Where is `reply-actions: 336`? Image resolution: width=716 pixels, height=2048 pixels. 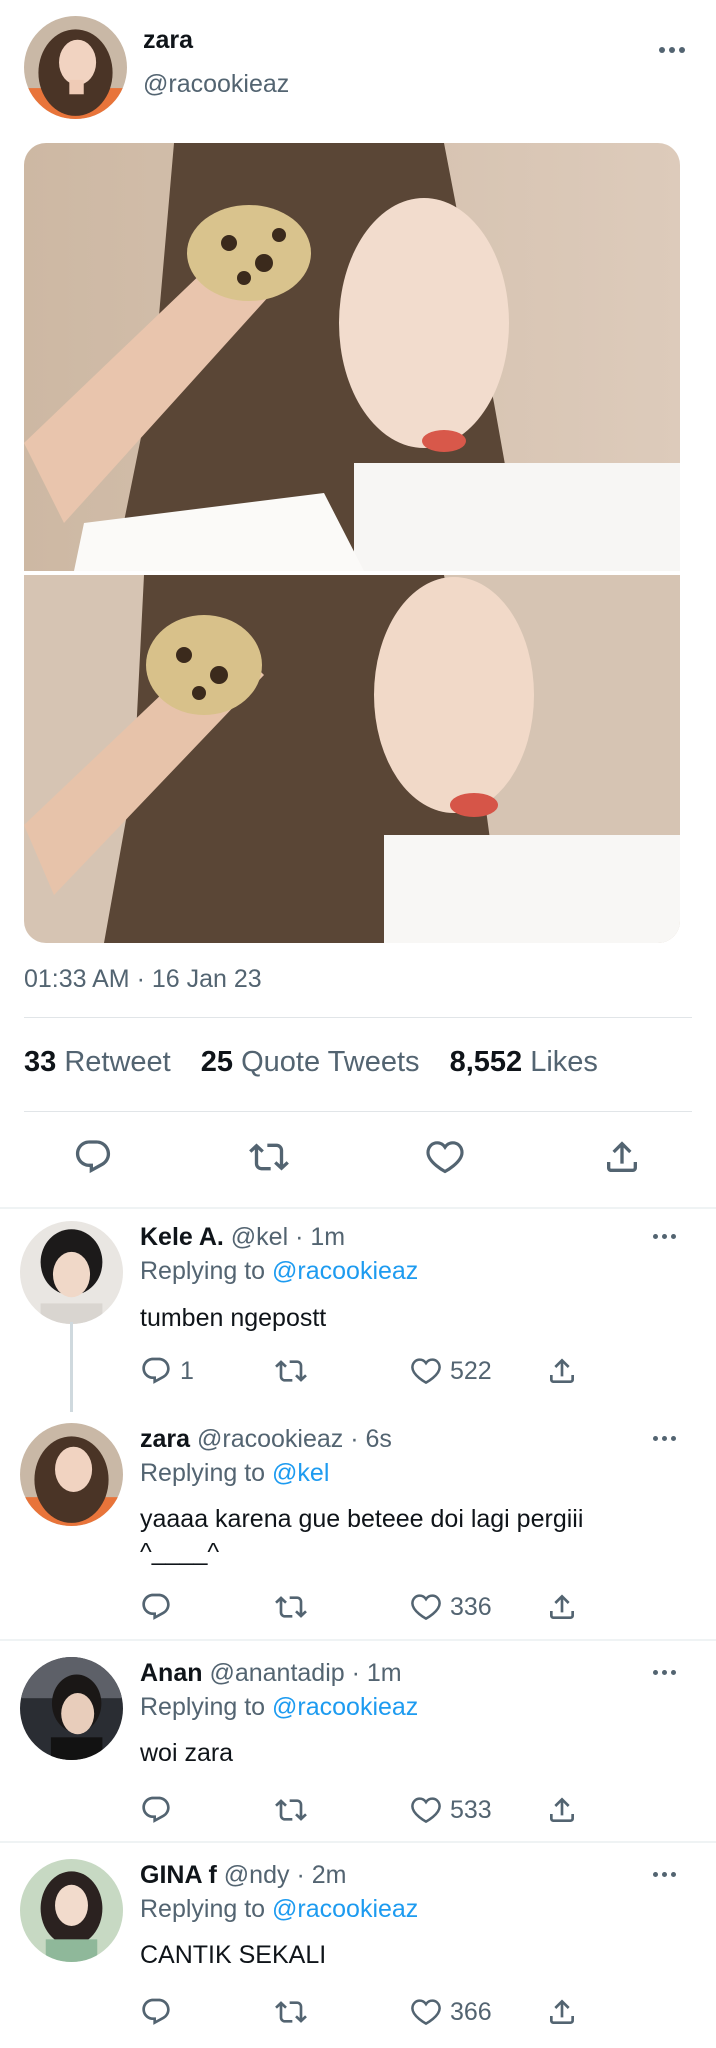 reply-actions: 336 is located at coordinates (358, 1611).